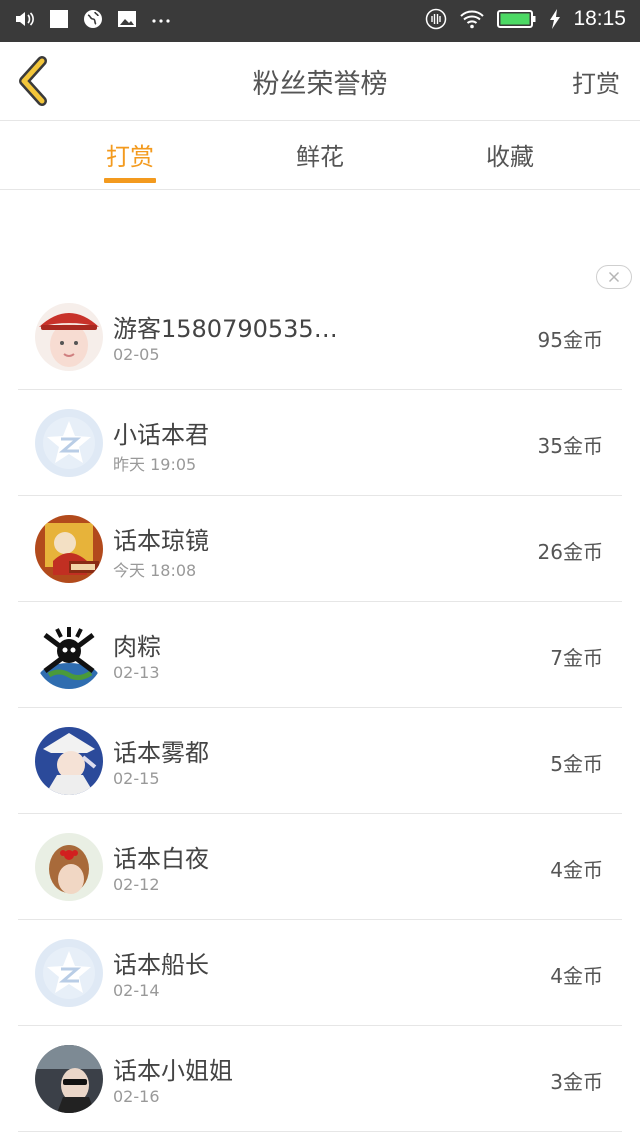 Image resolution: width=640 pixels, height=1138 pixels. I want to click on list-item: 话本白夜 02-12 4金币, so click(320, 867).